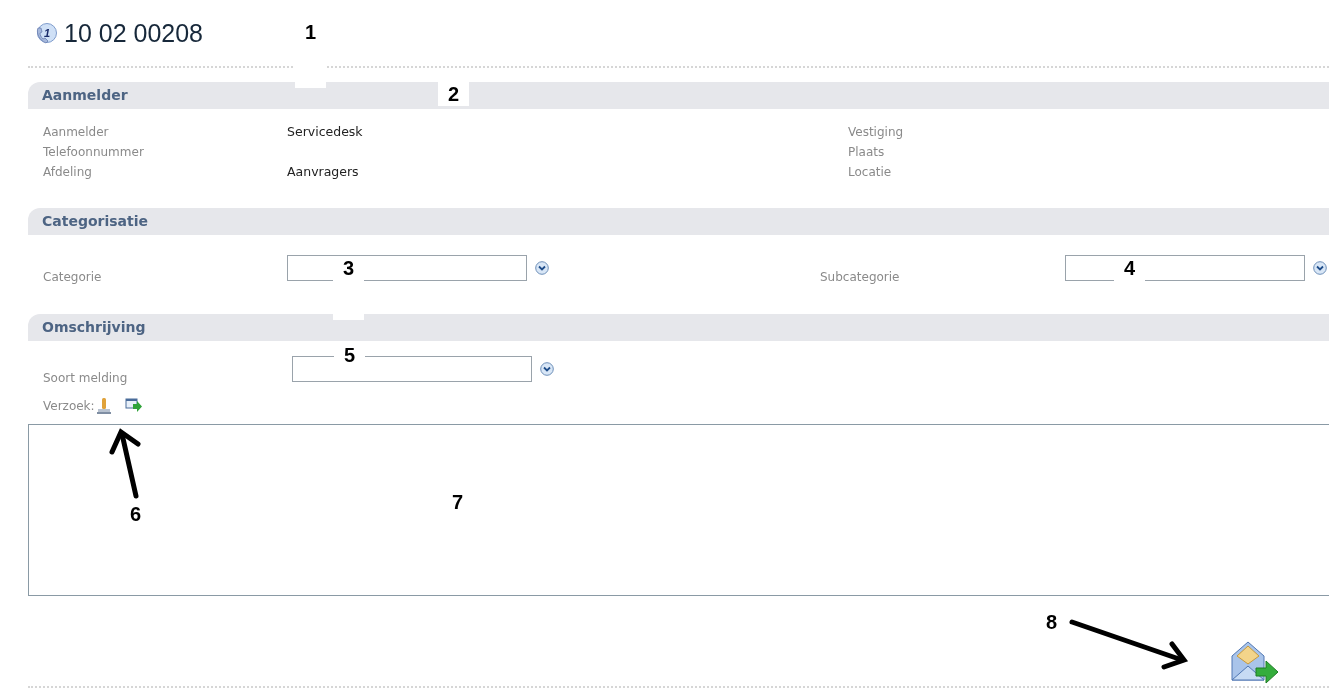  What do you see at coordinates (678, 221) in the screenshot?
I see `section-header: Categorisatie` at bounding box center [678, 221].